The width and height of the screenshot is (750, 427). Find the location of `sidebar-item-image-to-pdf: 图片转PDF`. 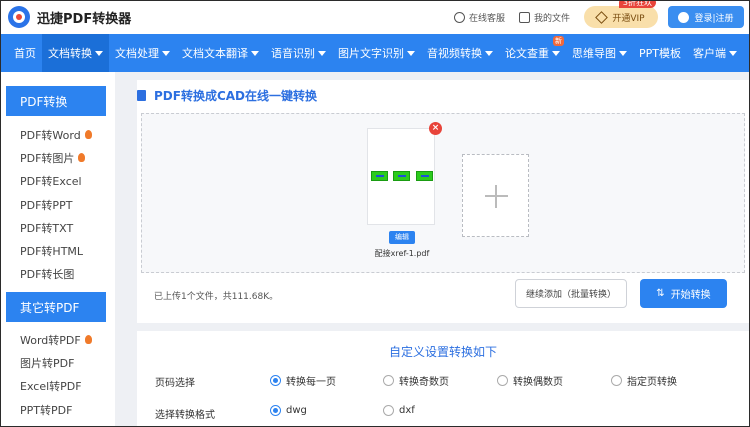

sidebar-item-image-to-pdf: 图片转PDF is located at coordinates (57, 362).